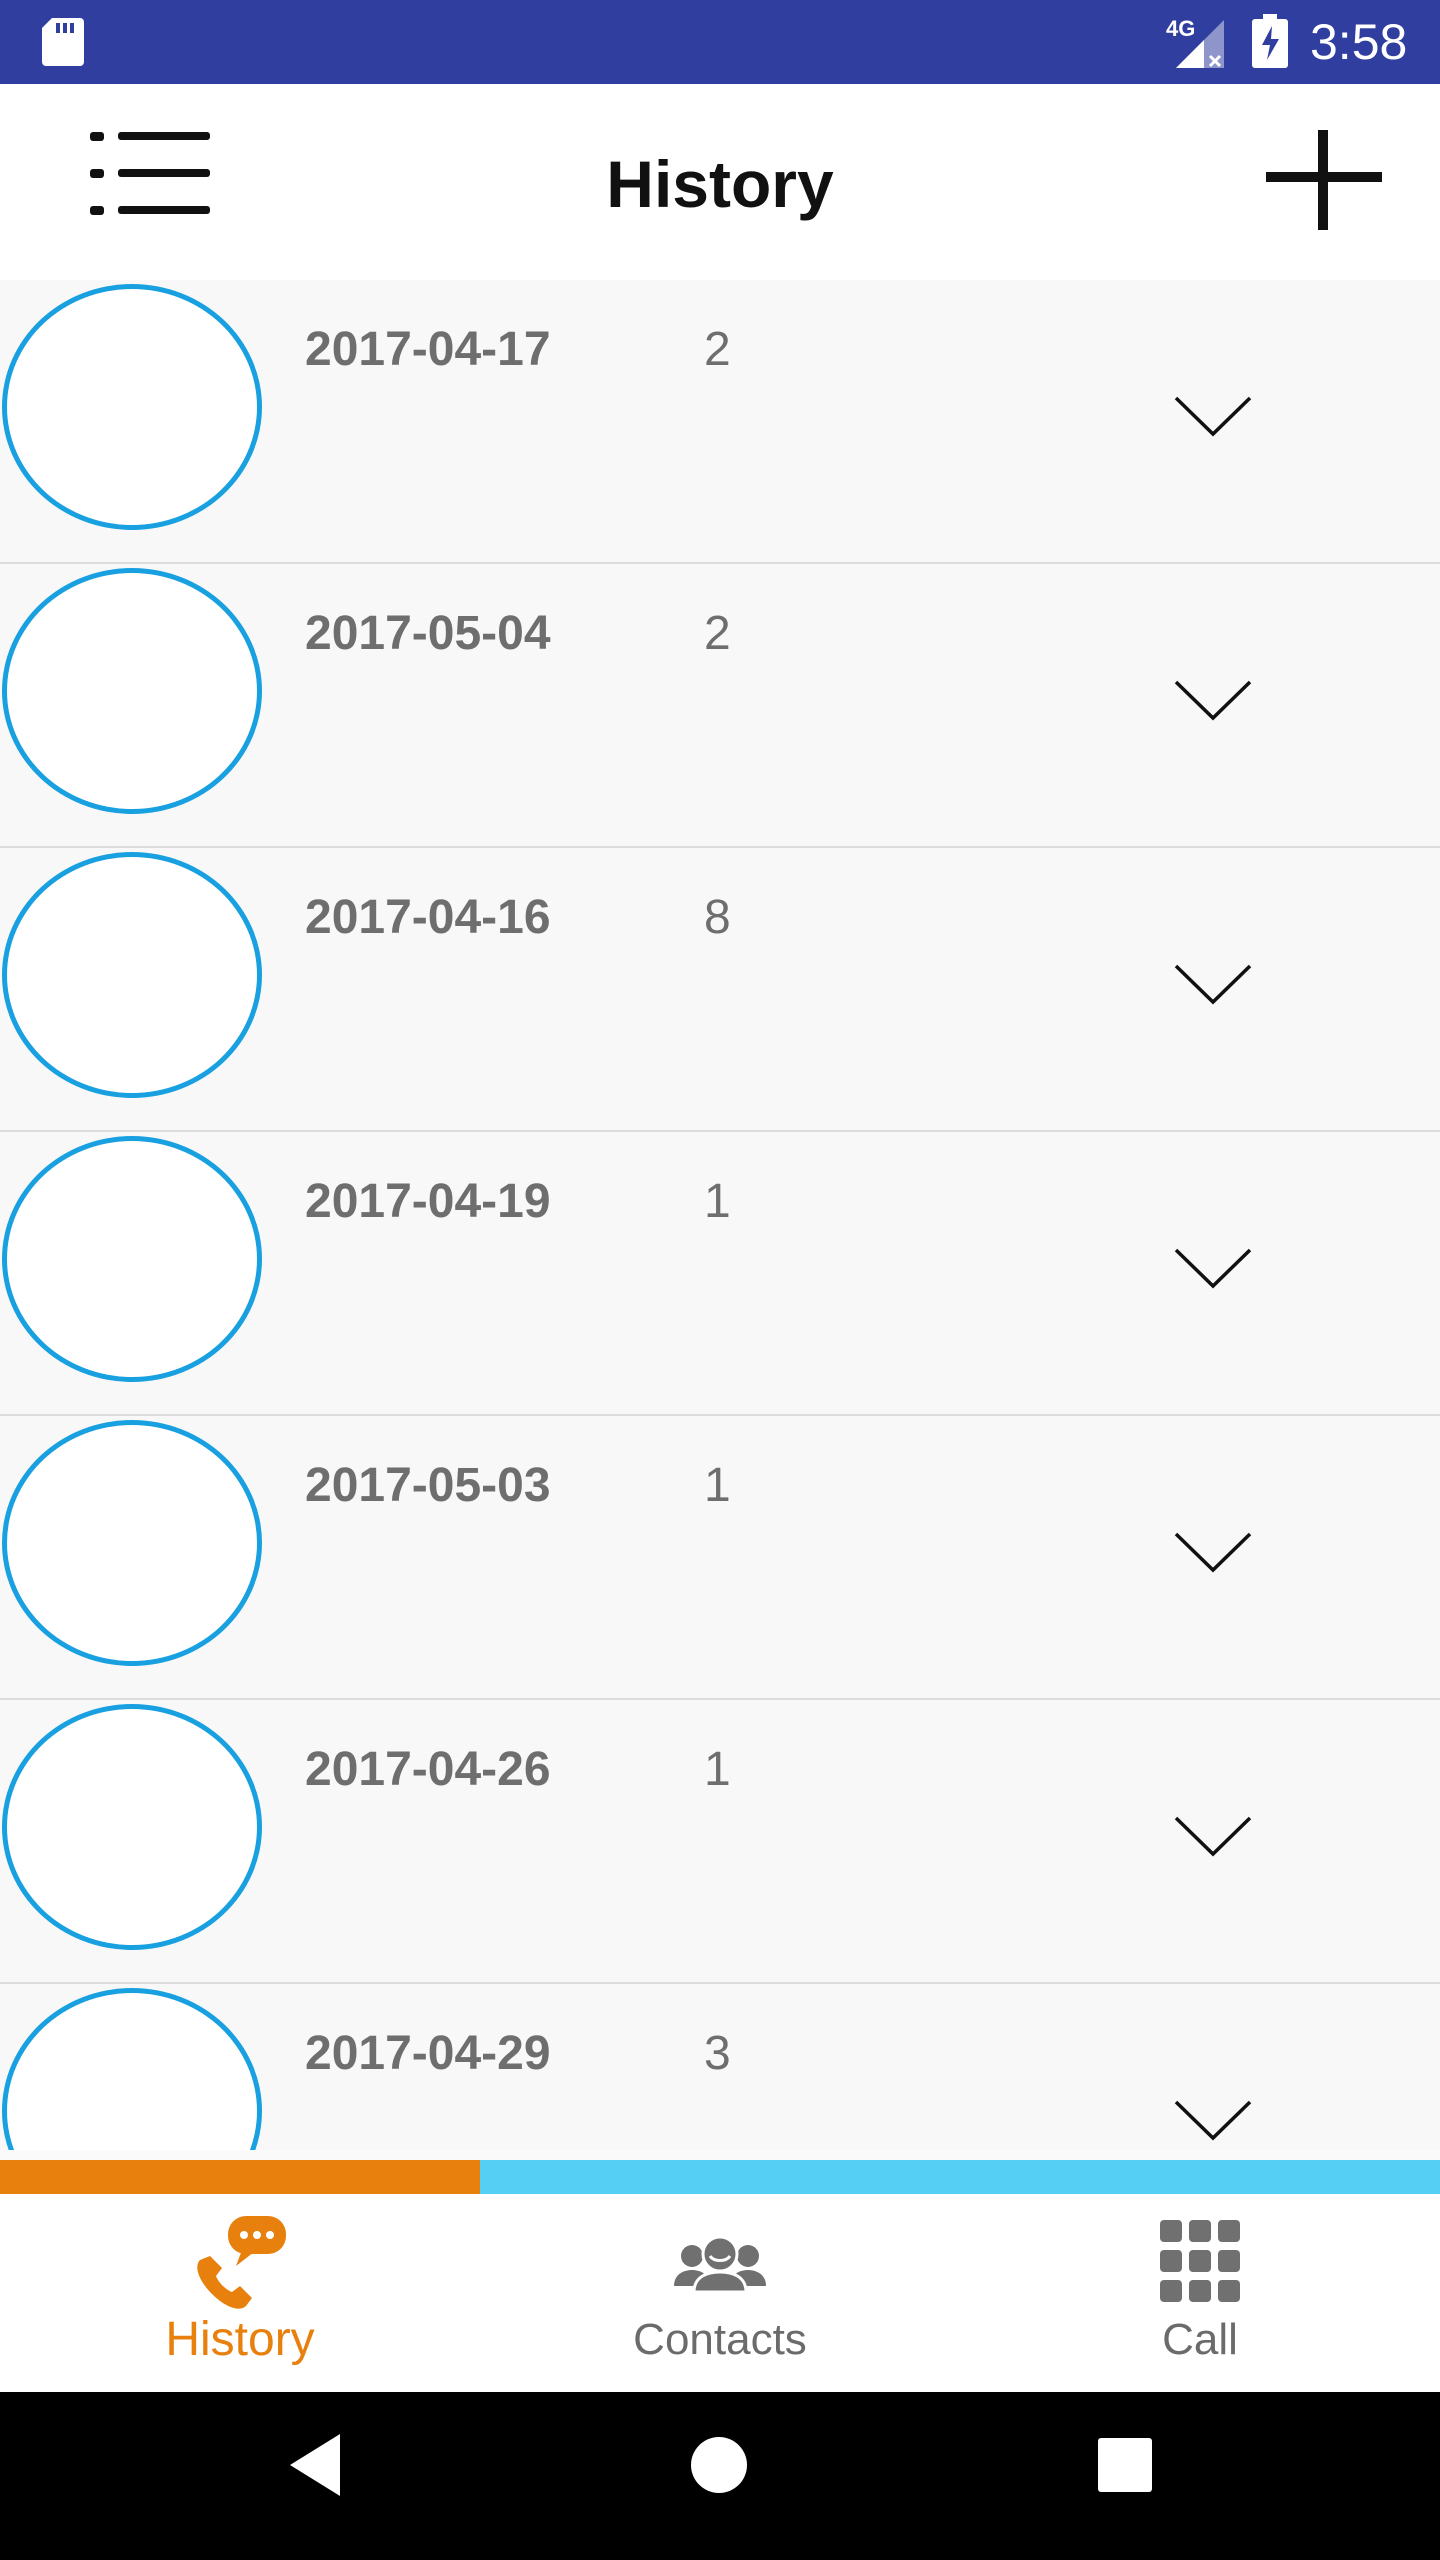  I want to click on history-item: 2017-04-19 1, so click(720, 1274).